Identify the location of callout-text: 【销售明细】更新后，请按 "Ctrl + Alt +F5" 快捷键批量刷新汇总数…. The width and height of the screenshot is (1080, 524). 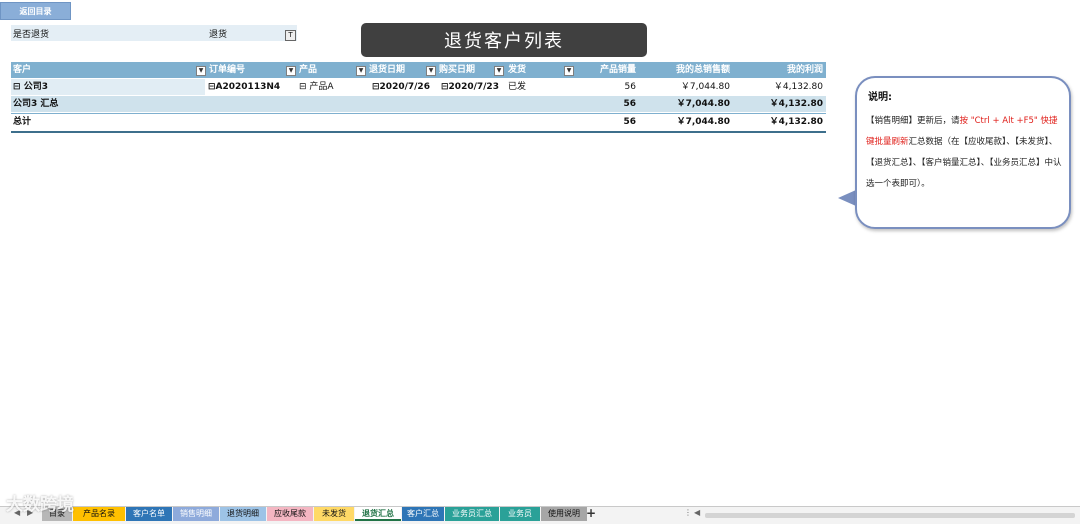
(964, 153).